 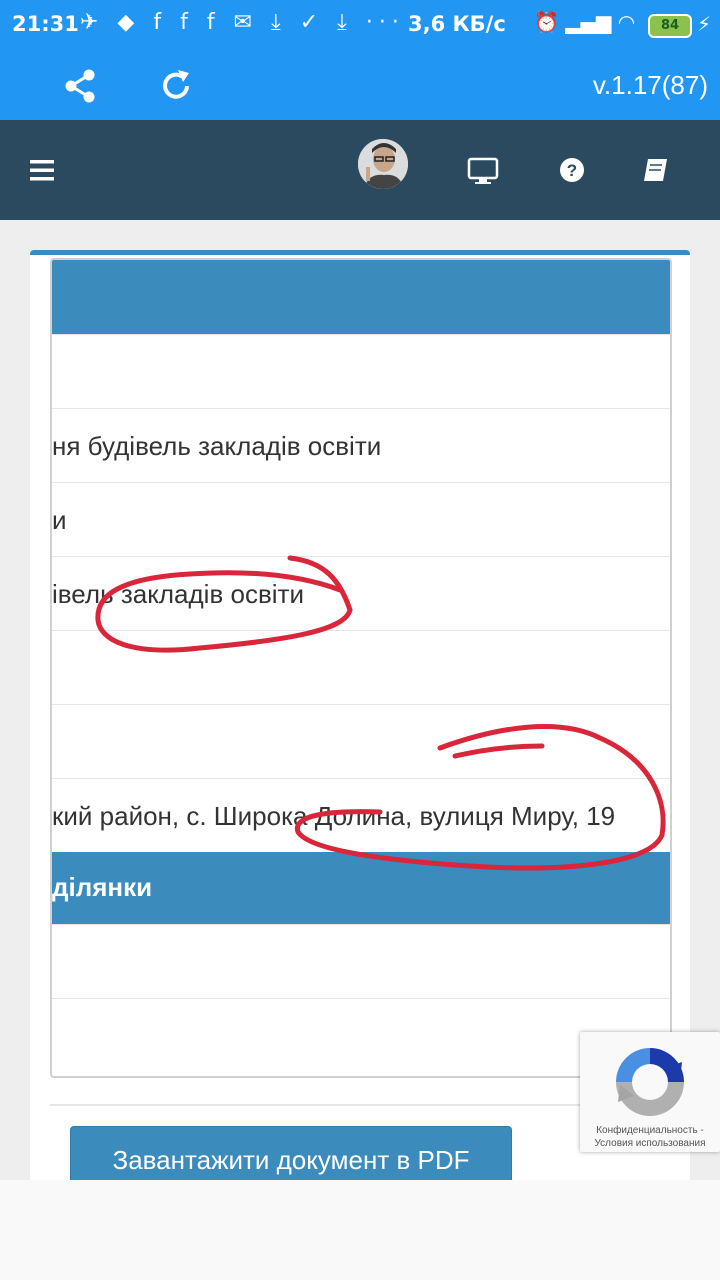 What do you see at coordinates (656, 170) in the screenshot?
I see `book-icon` at bounding box center [656, 170].